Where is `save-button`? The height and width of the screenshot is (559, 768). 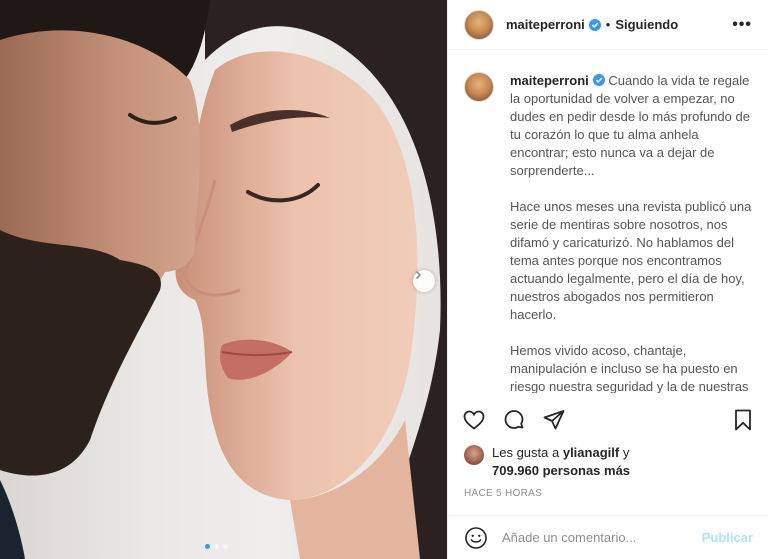 save-button is located at coordinates (743, 420).